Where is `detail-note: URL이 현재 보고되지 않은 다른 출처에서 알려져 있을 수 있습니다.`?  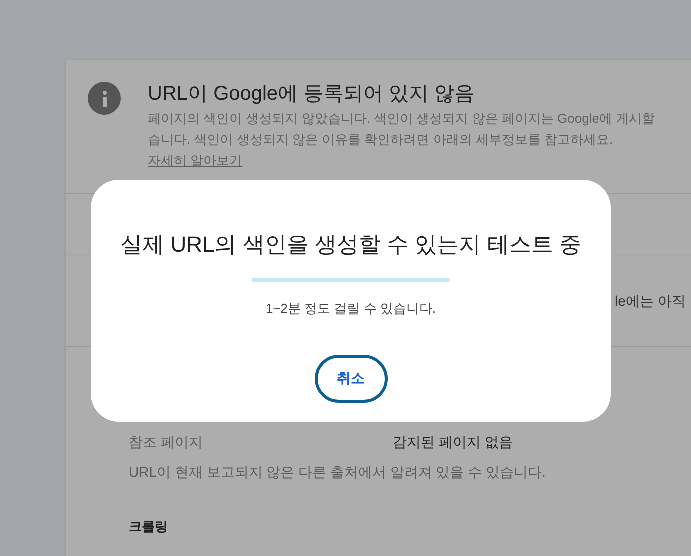 detail-note: URL이 현재 보고되지 않은 다른 출처에서 알려져 있을 수 있습니다. is located at coordinates (338, 472).